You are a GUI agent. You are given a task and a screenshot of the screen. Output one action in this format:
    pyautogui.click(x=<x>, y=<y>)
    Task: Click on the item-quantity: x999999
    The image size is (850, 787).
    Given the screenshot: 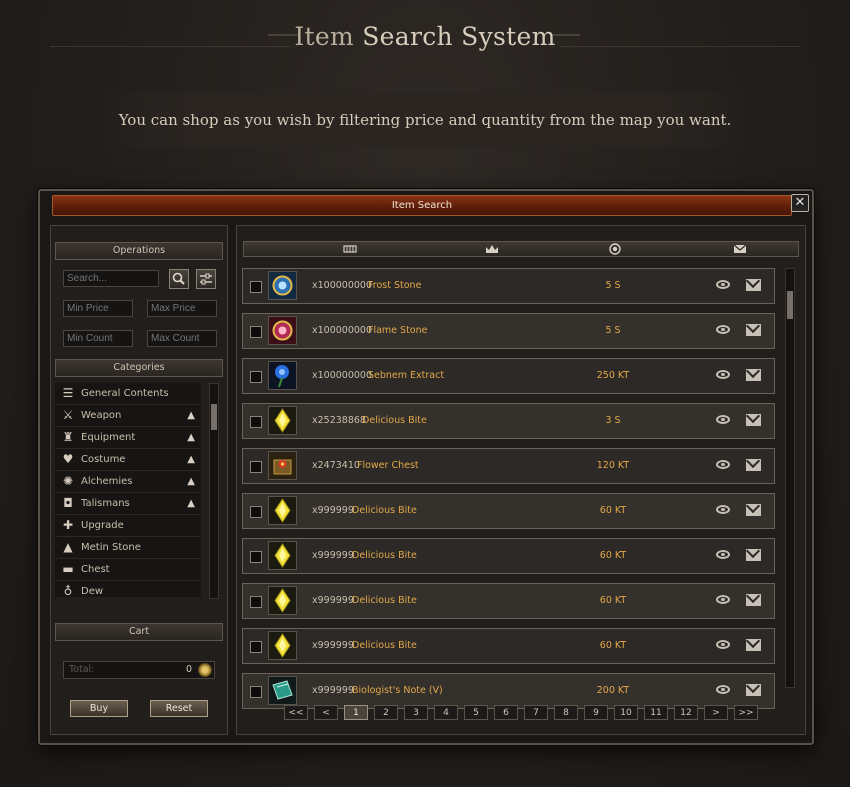 What is the action you would take?
    pyautogui.click(x=333, y=510)
    